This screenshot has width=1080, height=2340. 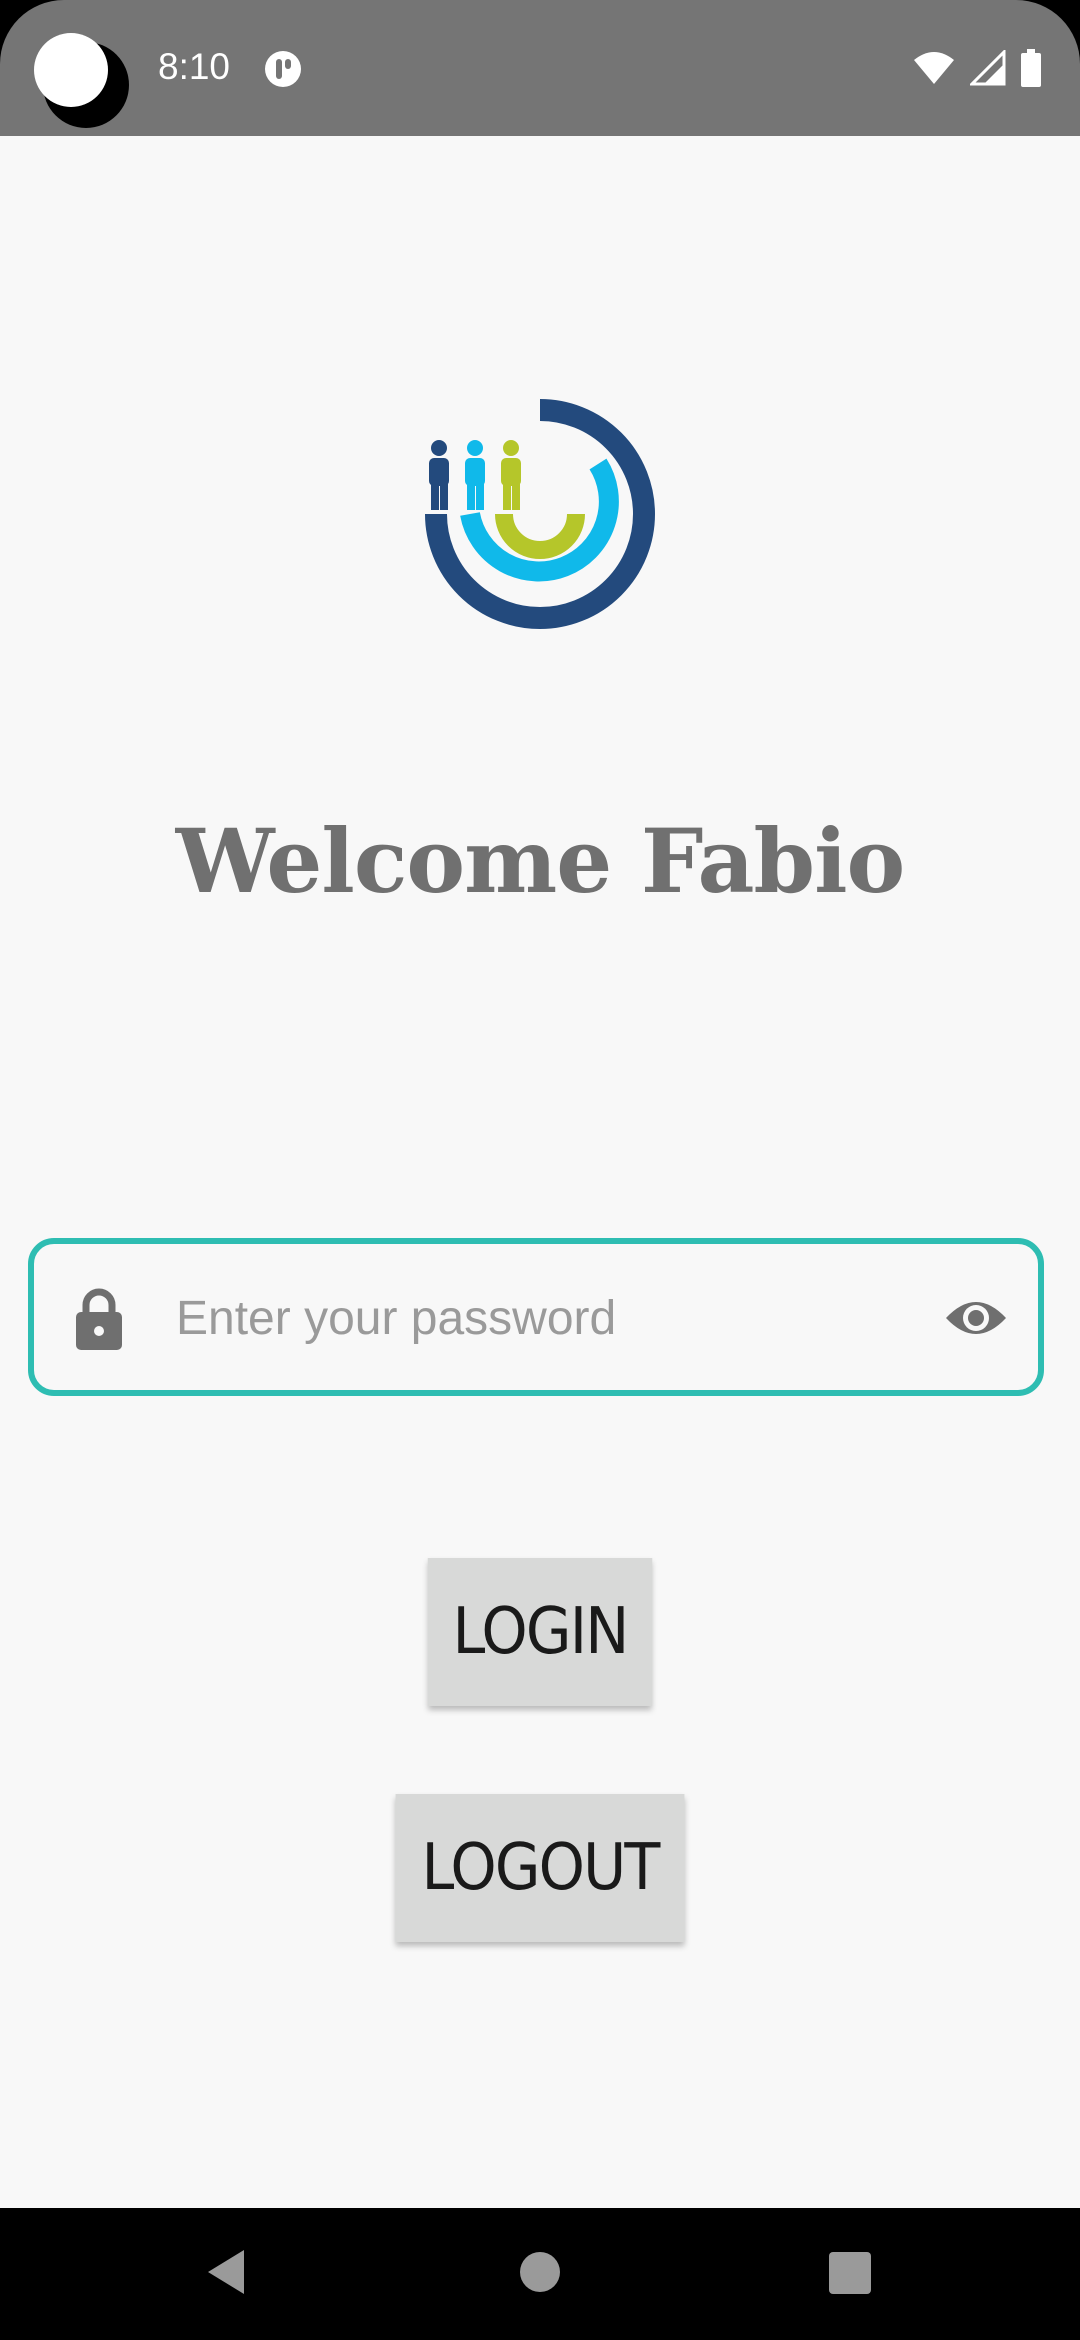 What do you see at coordinates (540, 861) in the screenshot?
I see `welcome-title: Welcome Fabio` at bounding box center [540, 861].